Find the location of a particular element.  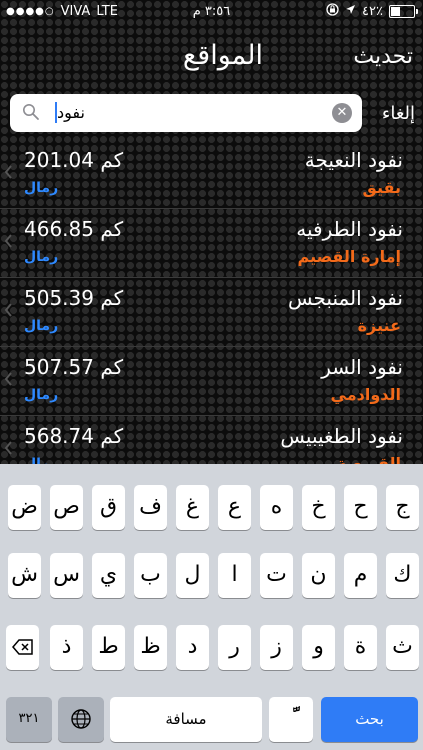

list-item: نفود الطغيبيس 568.74 كم القويعية رمال is located at coordinates (211, 440).